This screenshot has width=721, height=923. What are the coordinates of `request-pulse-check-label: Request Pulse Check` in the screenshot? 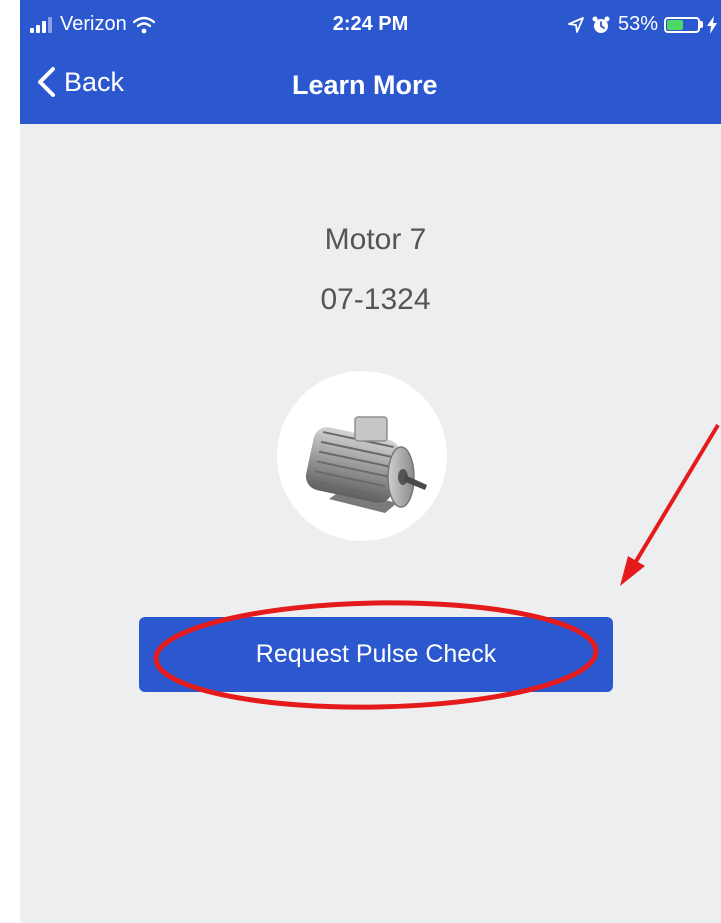 It's located at (376, 654).